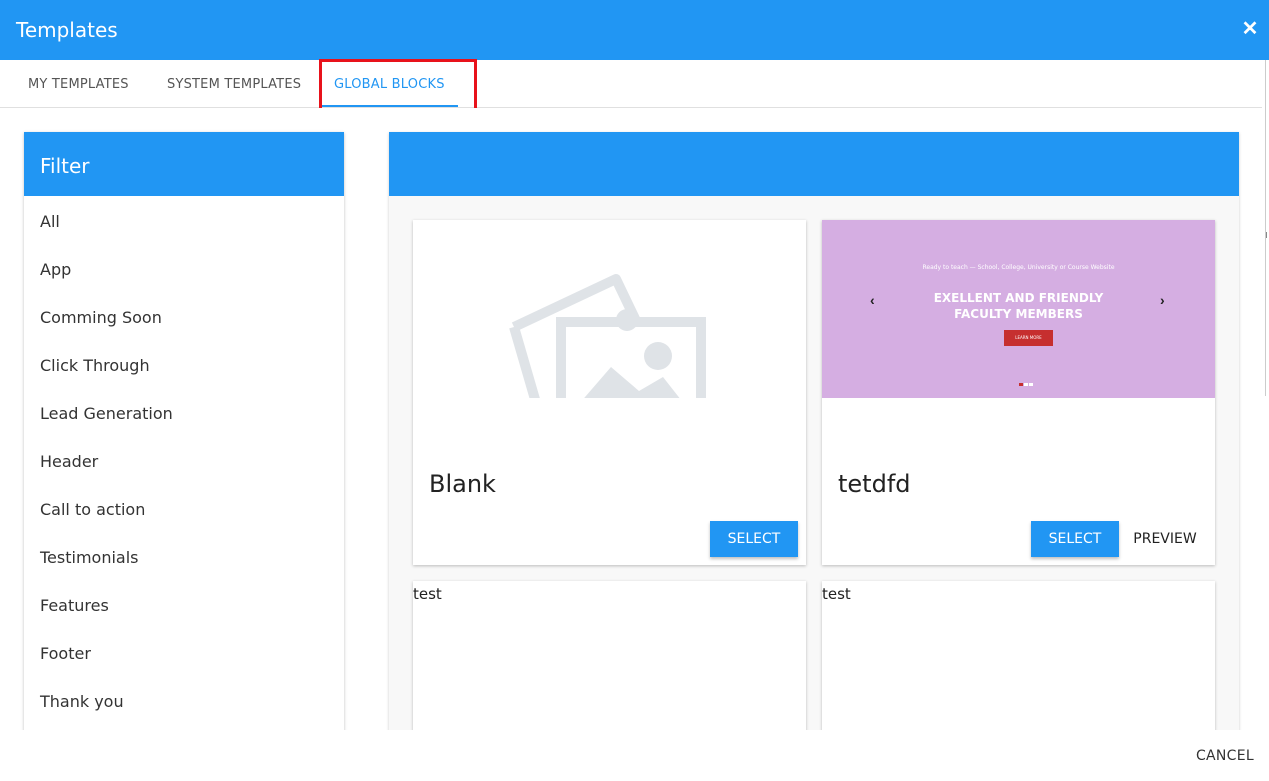  I want to click on filter-item-comming-soon: Comming Soon, so click(184, 316).